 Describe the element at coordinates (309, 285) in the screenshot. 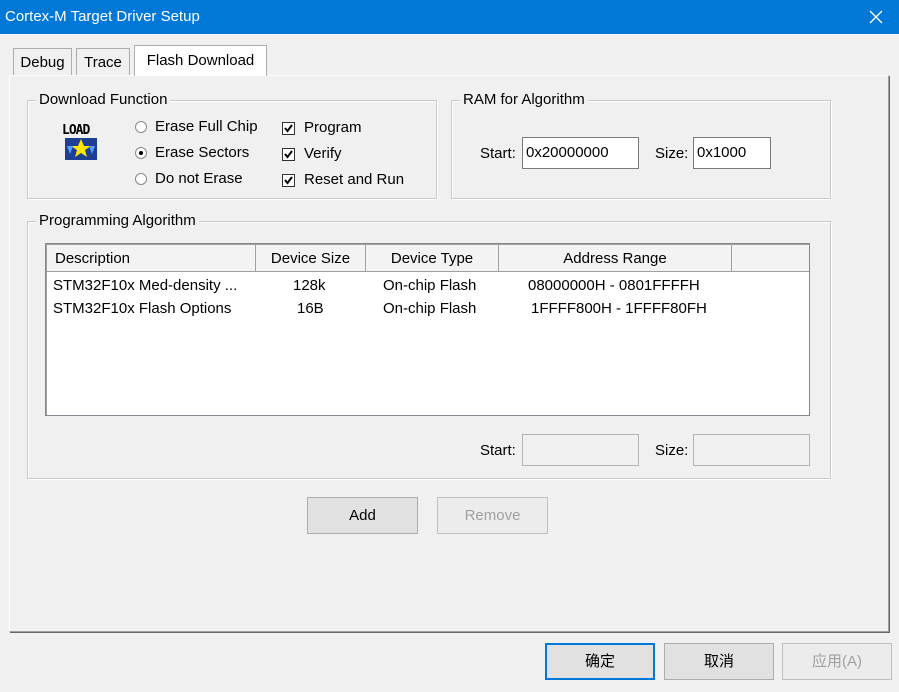

I see `cell-size: 128k` at that location.